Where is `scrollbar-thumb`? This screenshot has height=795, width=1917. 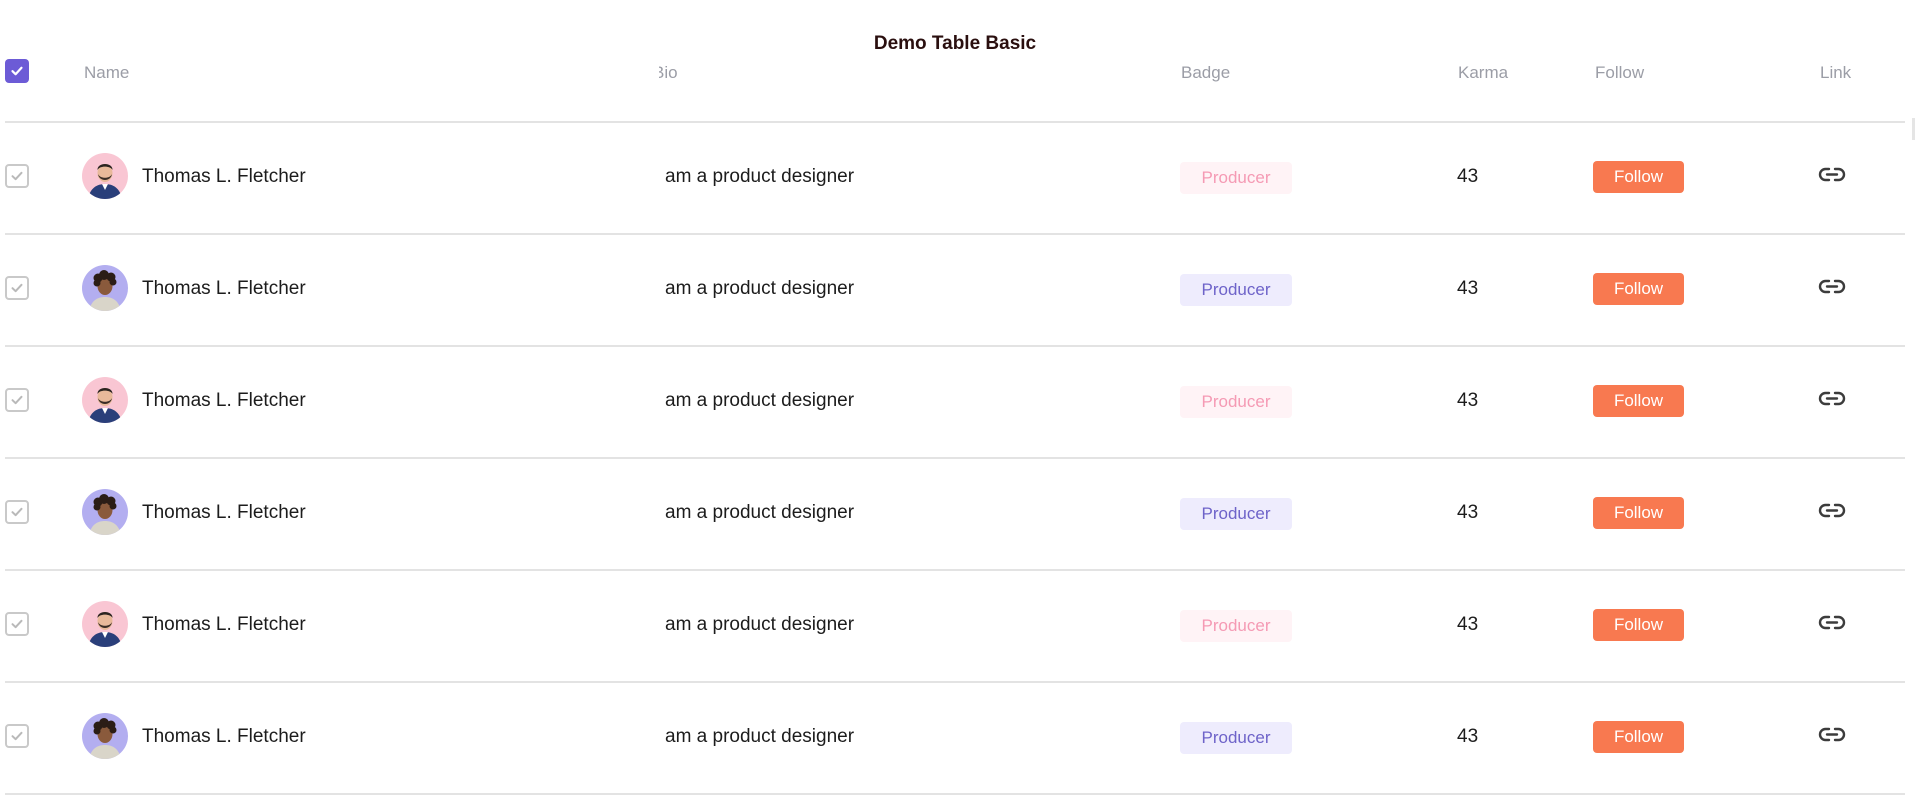
scrollbar-thumb is located at coordinates (1913, 129).